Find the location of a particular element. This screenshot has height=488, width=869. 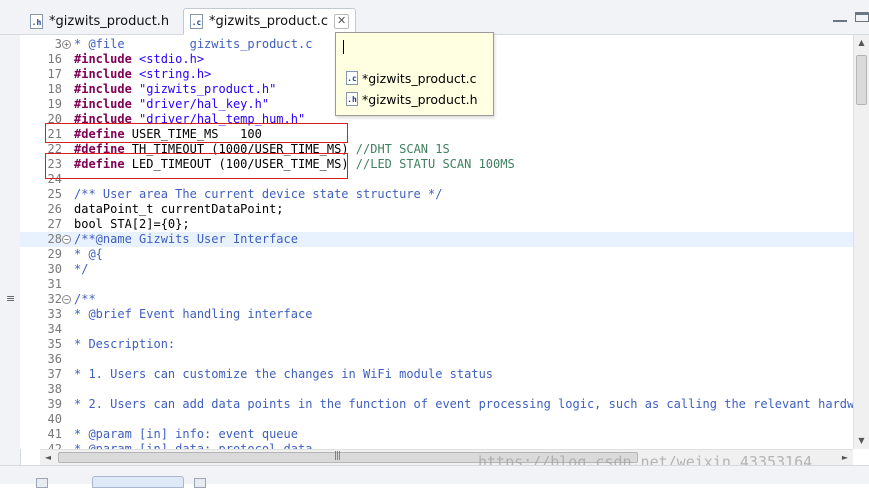

line-number: 26 is located at coordinates (54, 209).